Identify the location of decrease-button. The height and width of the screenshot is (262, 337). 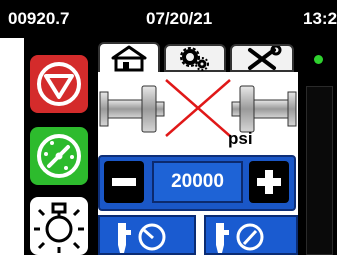
(124, 182).